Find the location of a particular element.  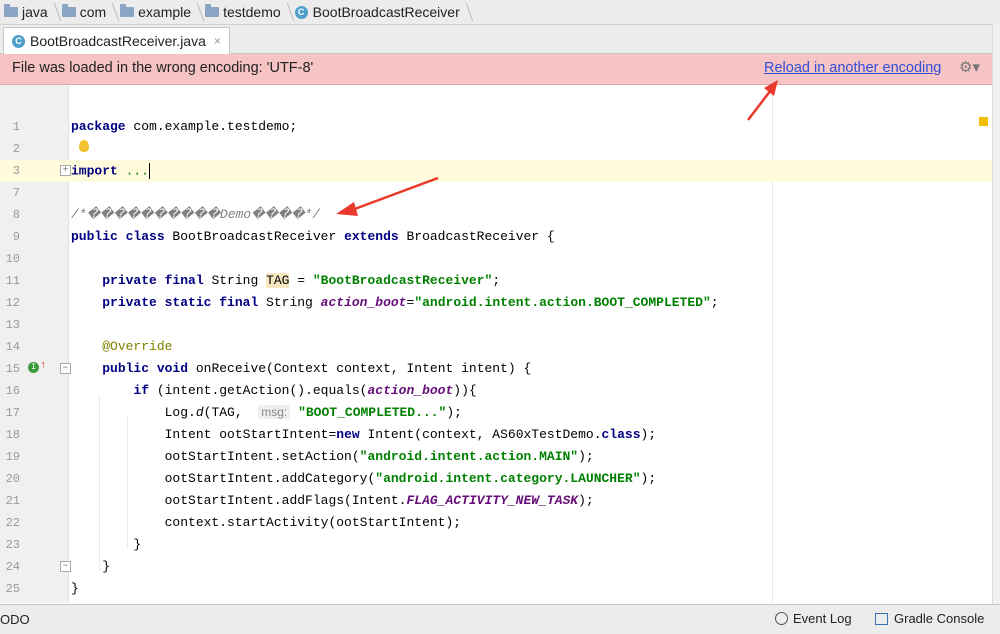

event-log-icon is located at coordinates (781, 618).